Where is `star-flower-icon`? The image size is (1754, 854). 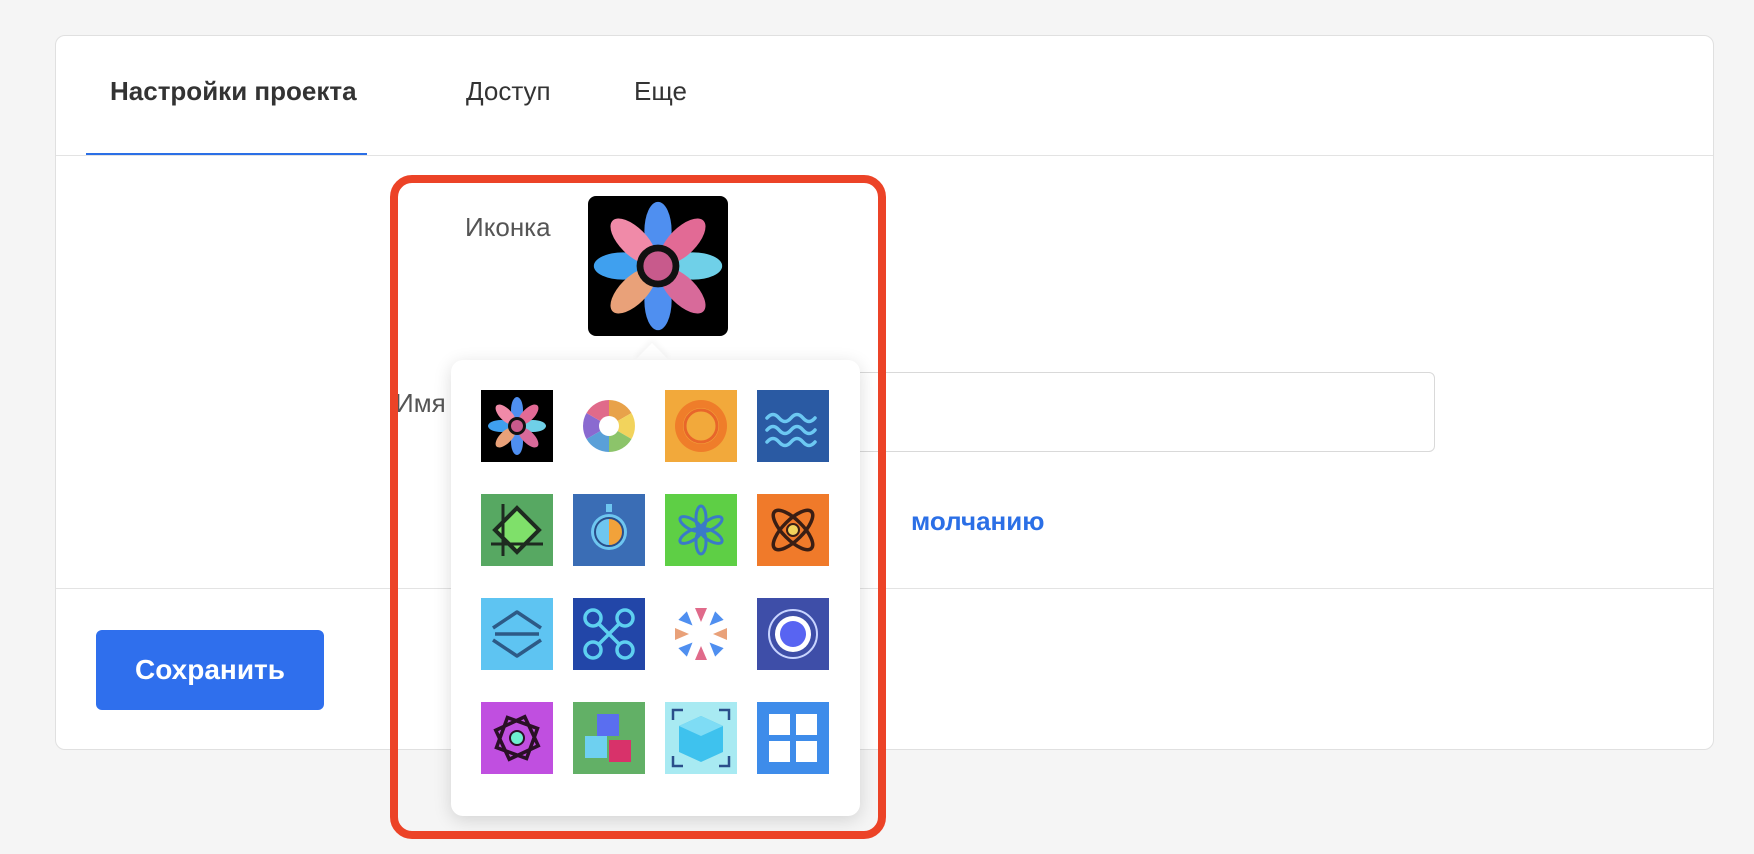
star-flower-icon is located at coordinates (701, 530).